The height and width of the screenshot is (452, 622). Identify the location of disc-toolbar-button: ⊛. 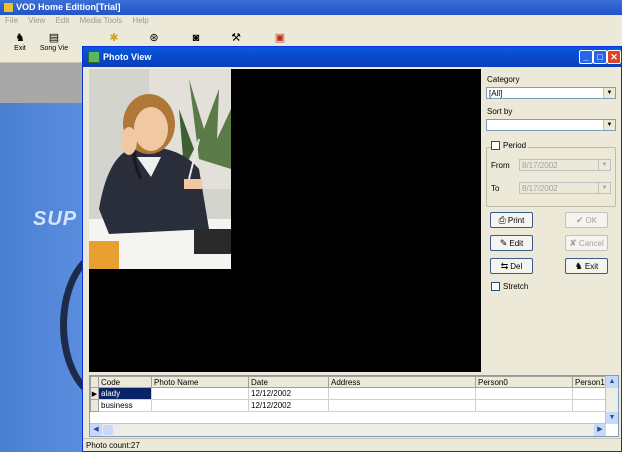
(154, 38).